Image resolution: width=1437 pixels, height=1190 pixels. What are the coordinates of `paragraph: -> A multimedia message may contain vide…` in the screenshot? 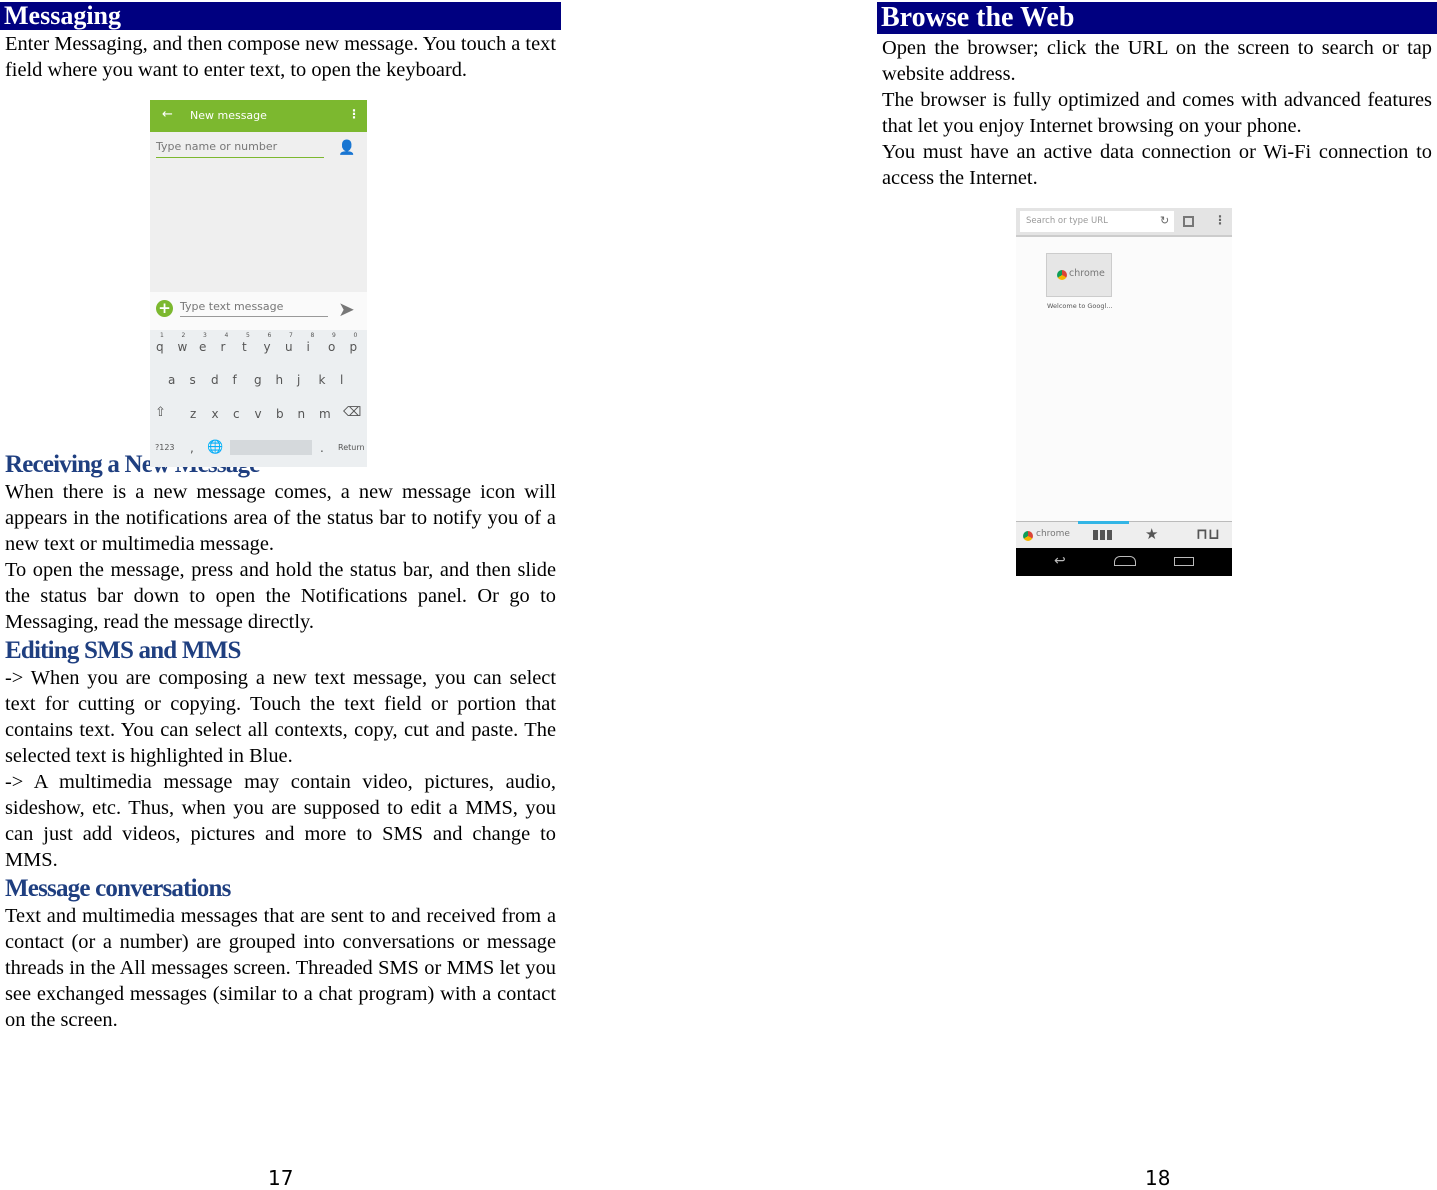 It's located at (280, 821).